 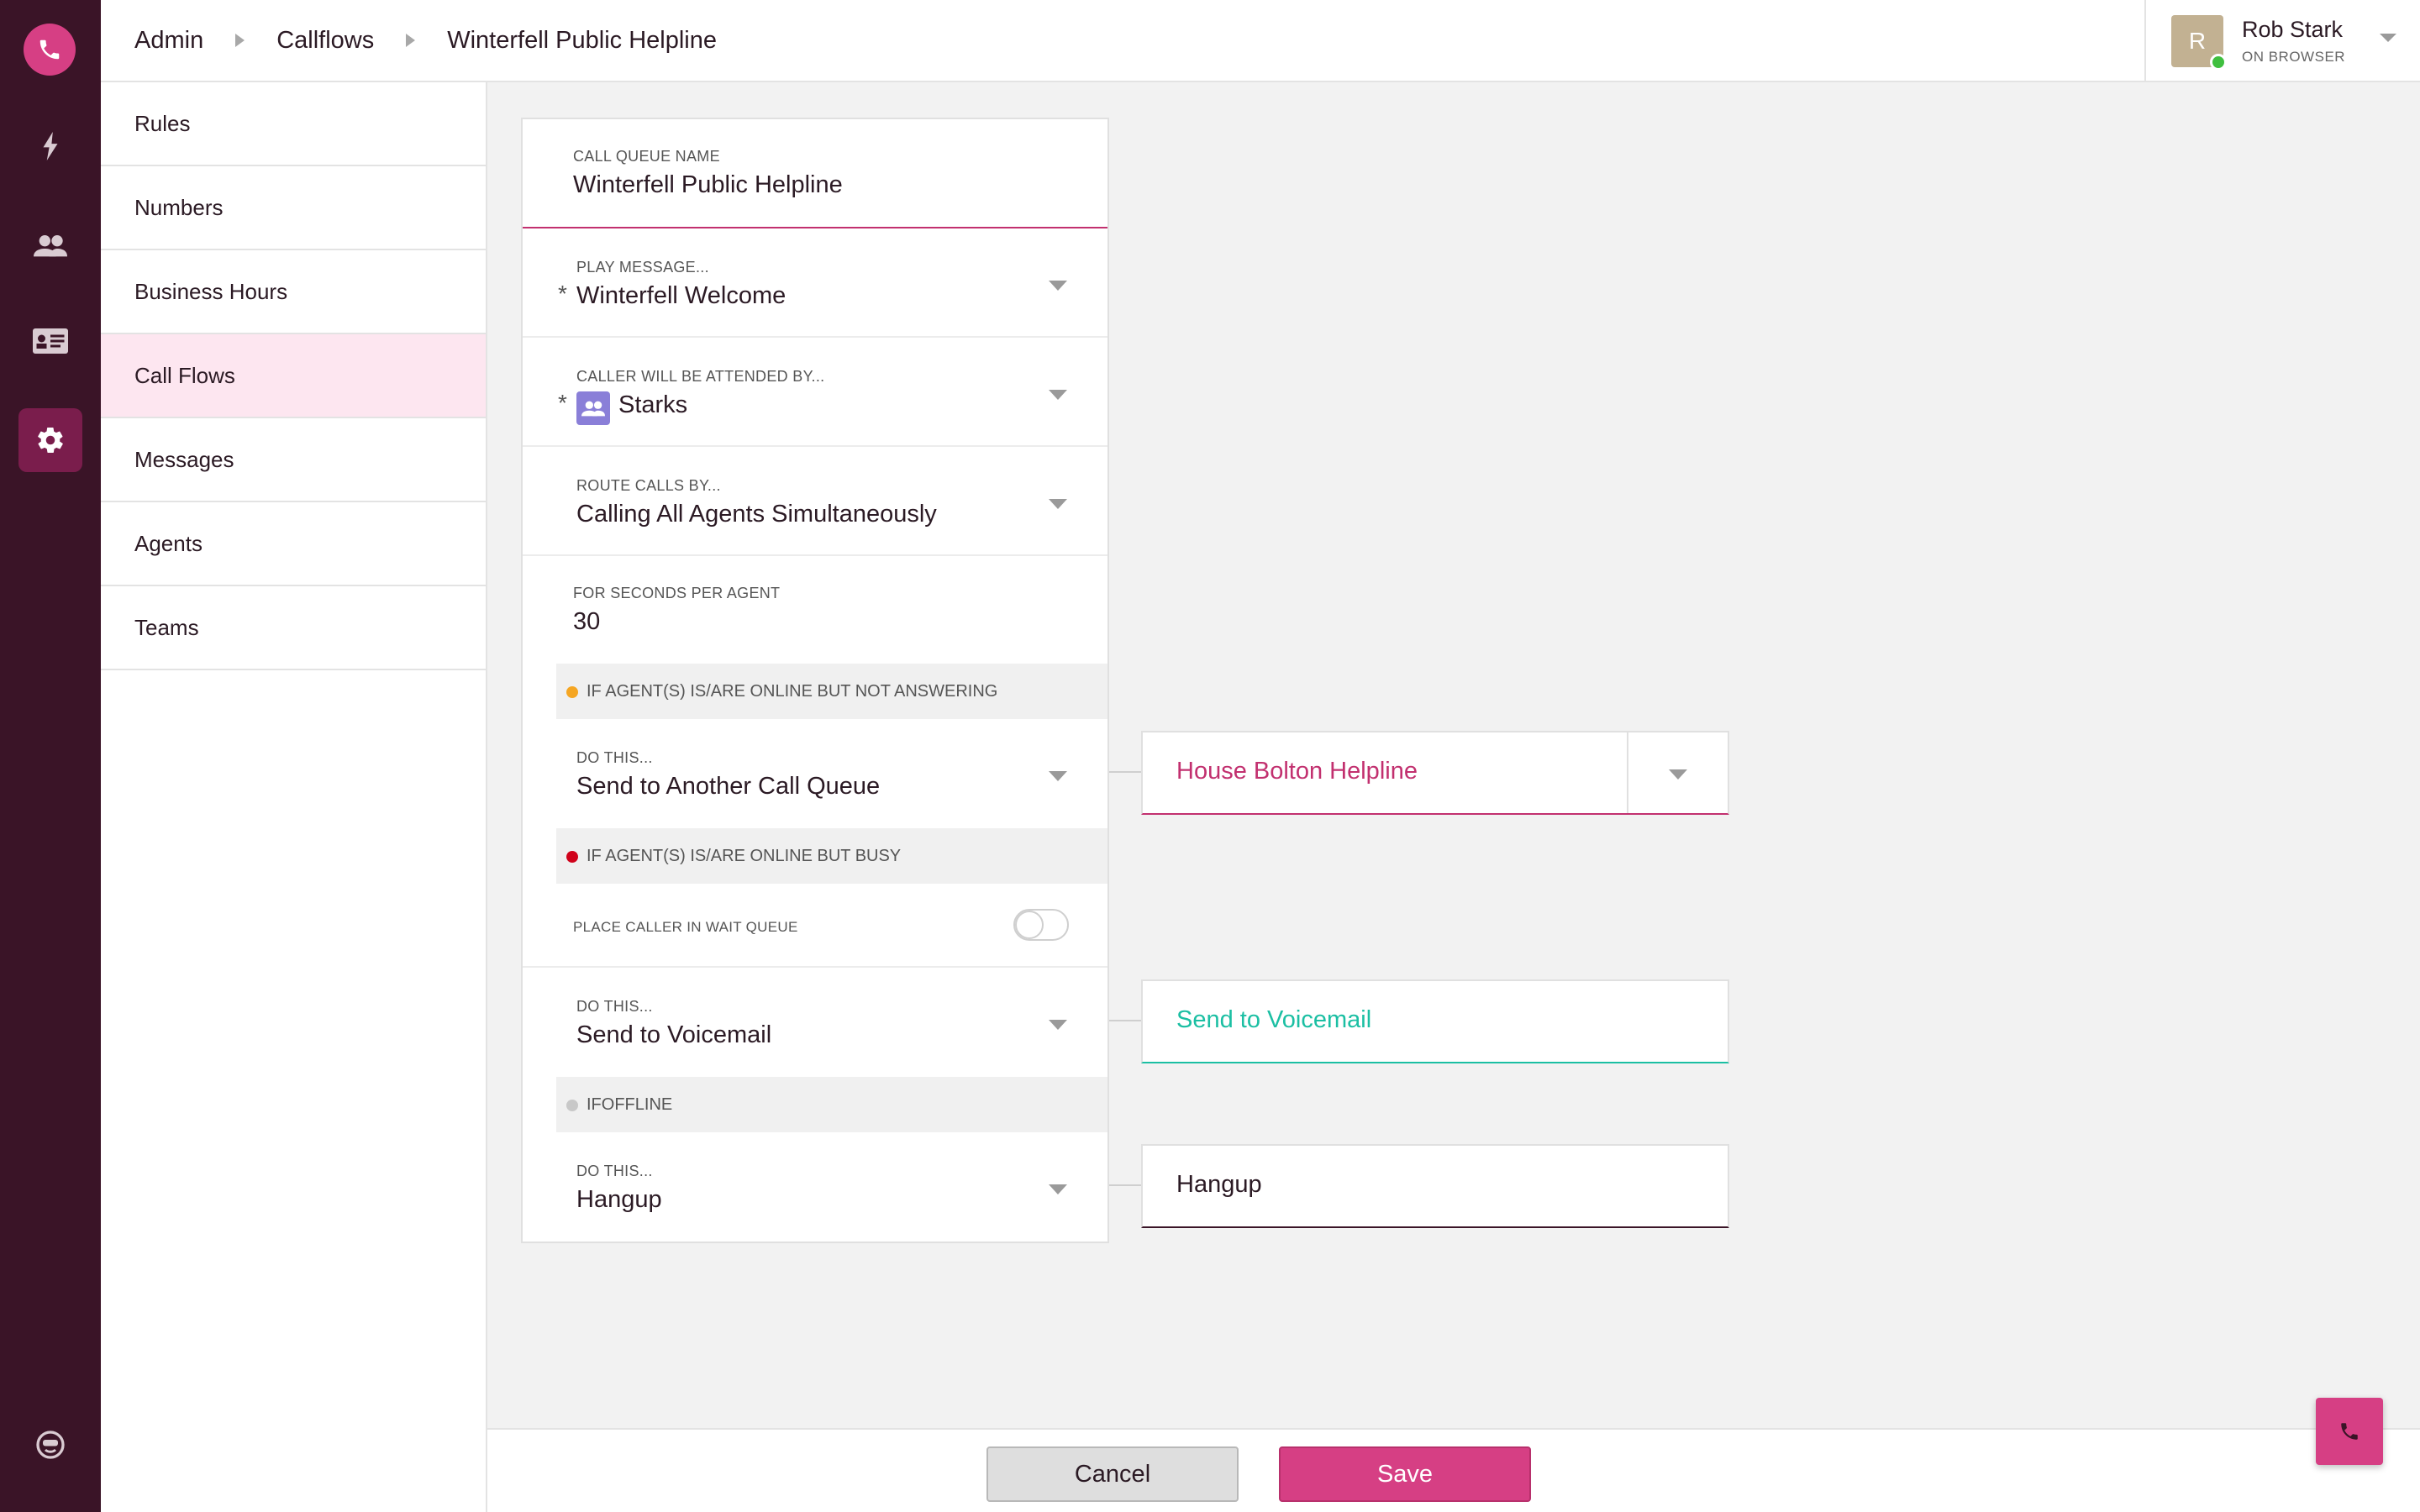 What do you see at coordinates (815, 610) in the screenshot?
I see `seconds-per-agent-field: FOR SECONDS PER AGENT 30` at bounding box center [815, 610].